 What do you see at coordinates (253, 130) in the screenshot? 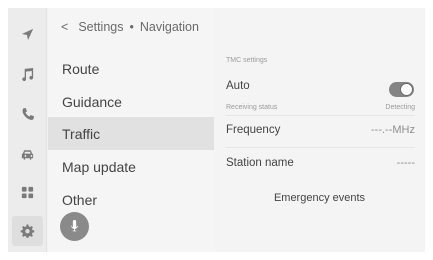
I see `frequency-label: Frequency` at bounding box center [253, 130].